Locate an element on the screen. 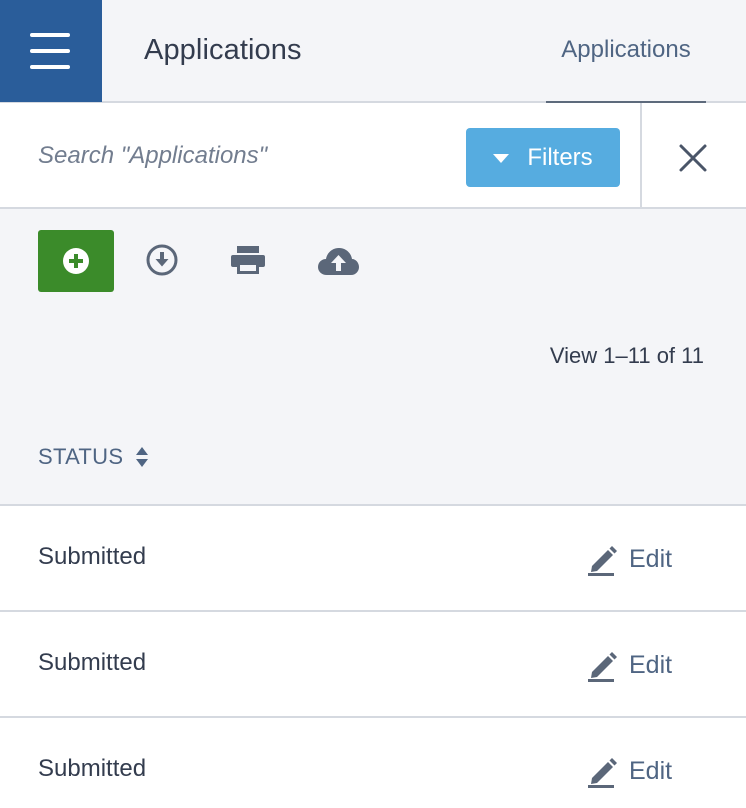  tab-label: Applications is located at coordinates (626, 49).